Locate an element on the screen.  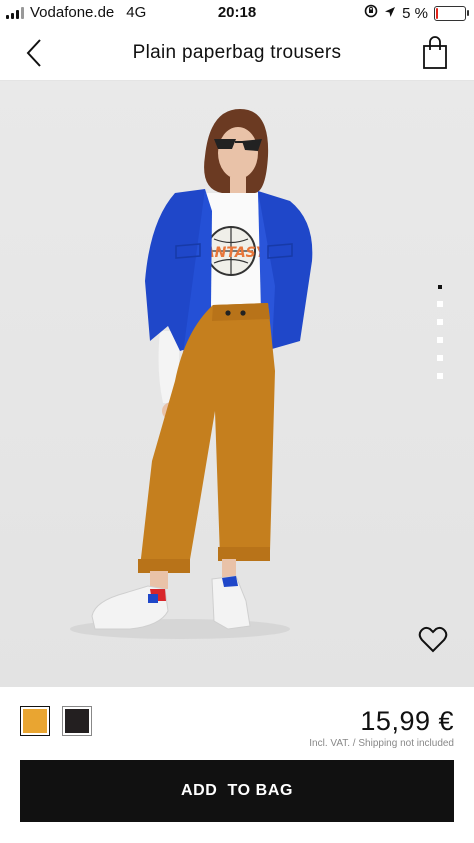
location-icon is located at coordinates (390, 13).